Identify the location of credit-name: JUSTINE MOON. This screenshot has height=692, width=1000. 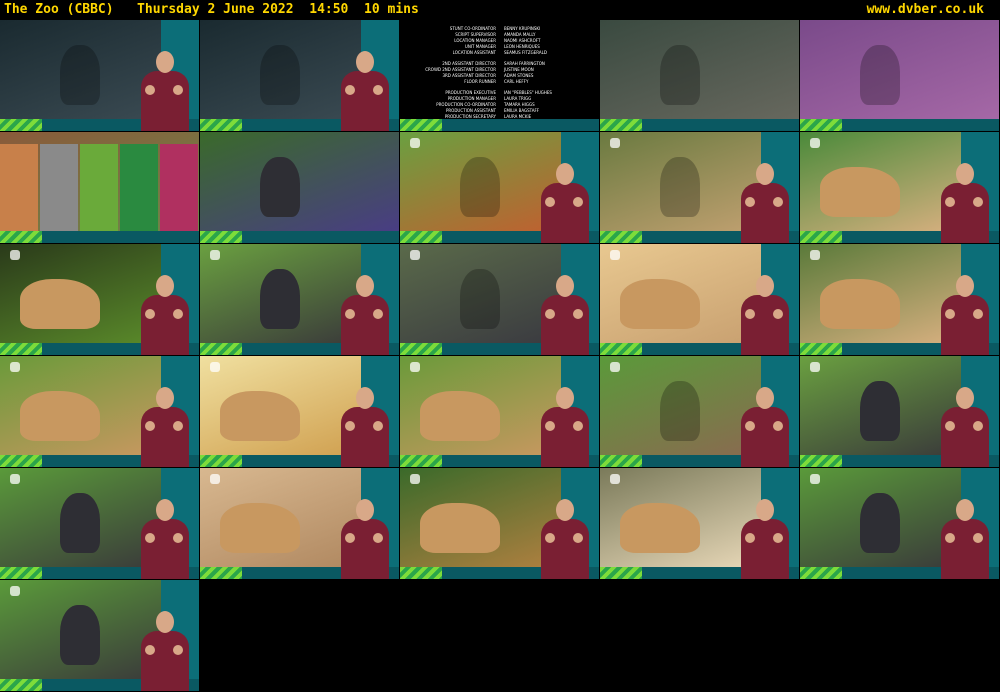
(519, 69).